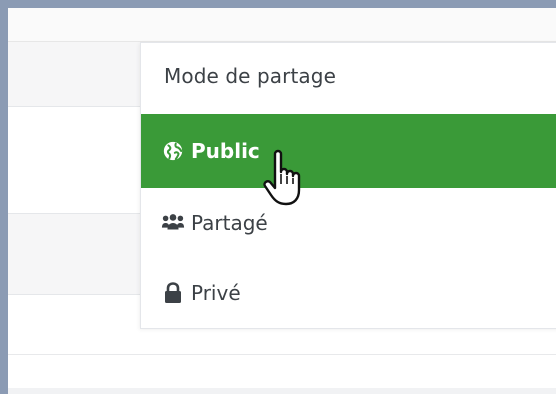 The width and height of the screenshot is (556, 394). What do you see at coordinates (282, 354) in the screenshot?
I see `divider` at bounding box center [282, 354].